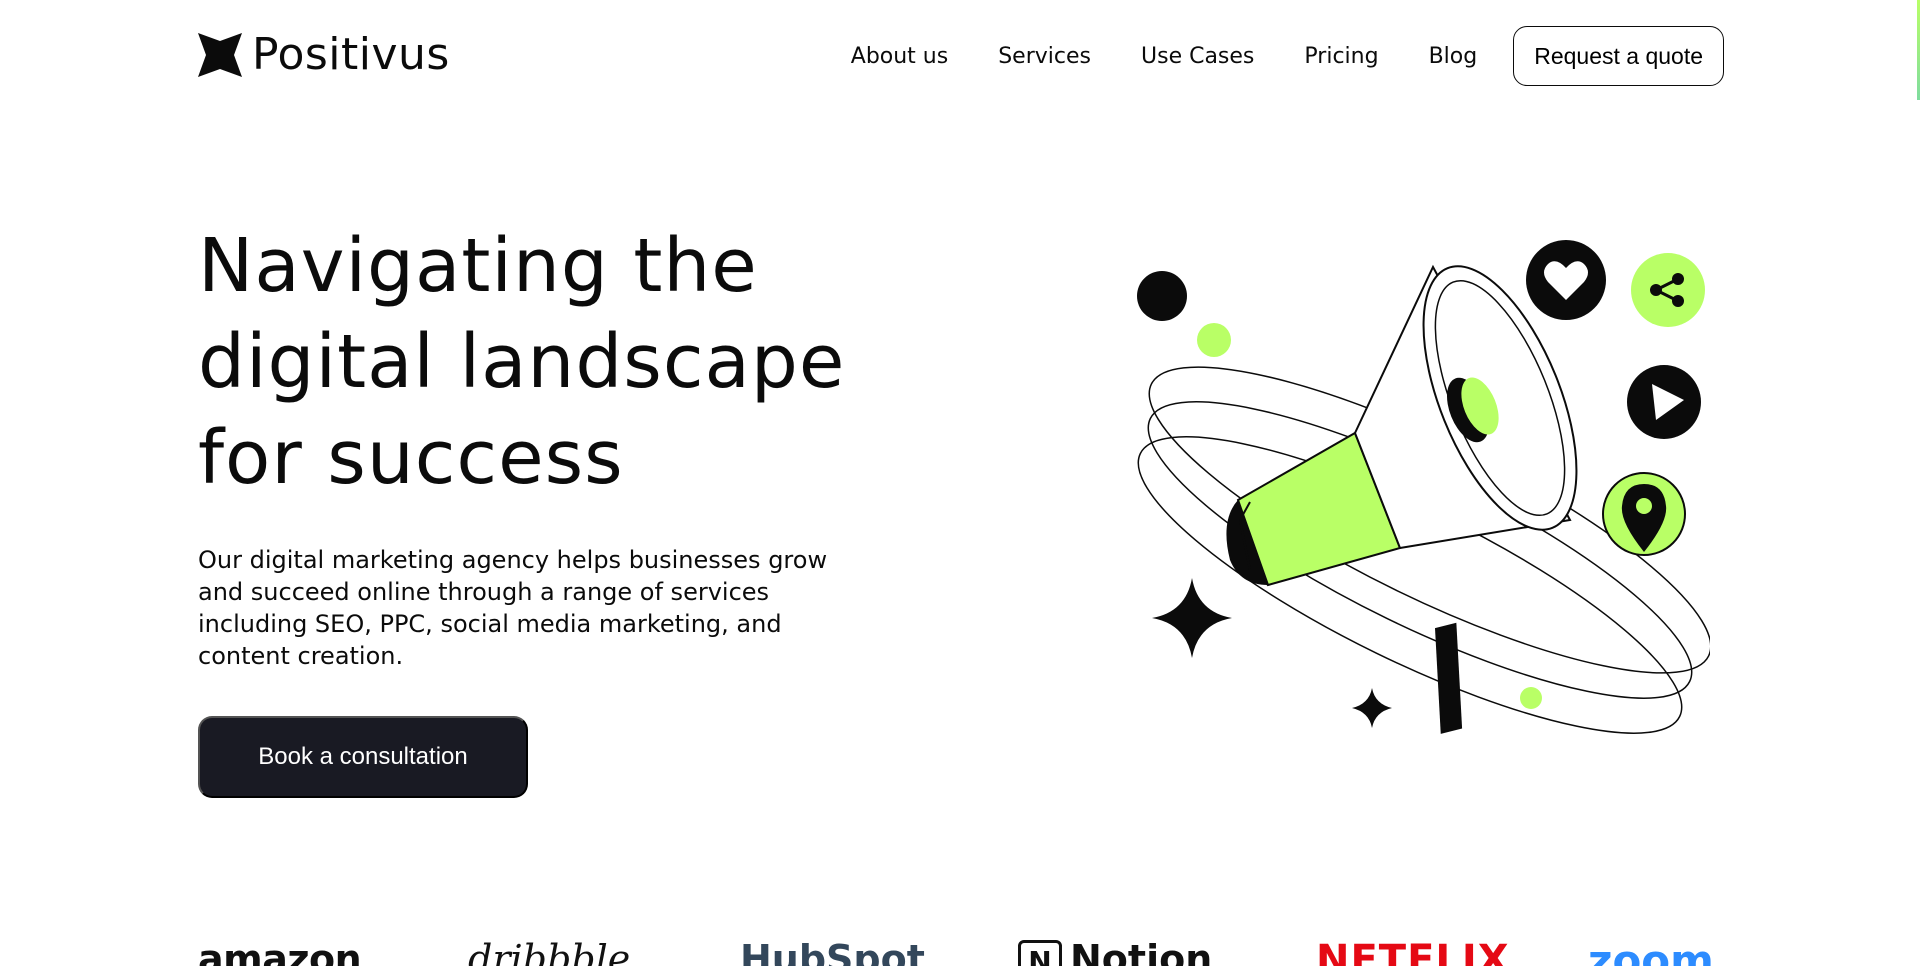  Describe the element at coordinates (351, 54) in the screenshot. I see `brand-name: Positivus` at that location.